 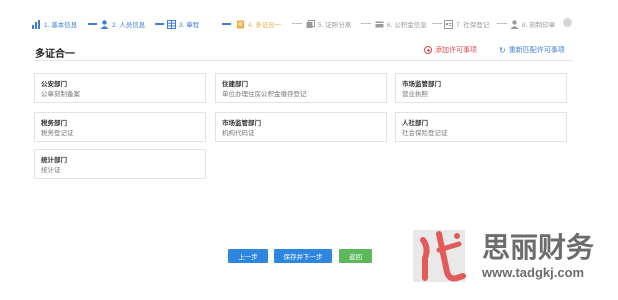 I want to click on card-department: 公安部门, so click(x=54, y=84).